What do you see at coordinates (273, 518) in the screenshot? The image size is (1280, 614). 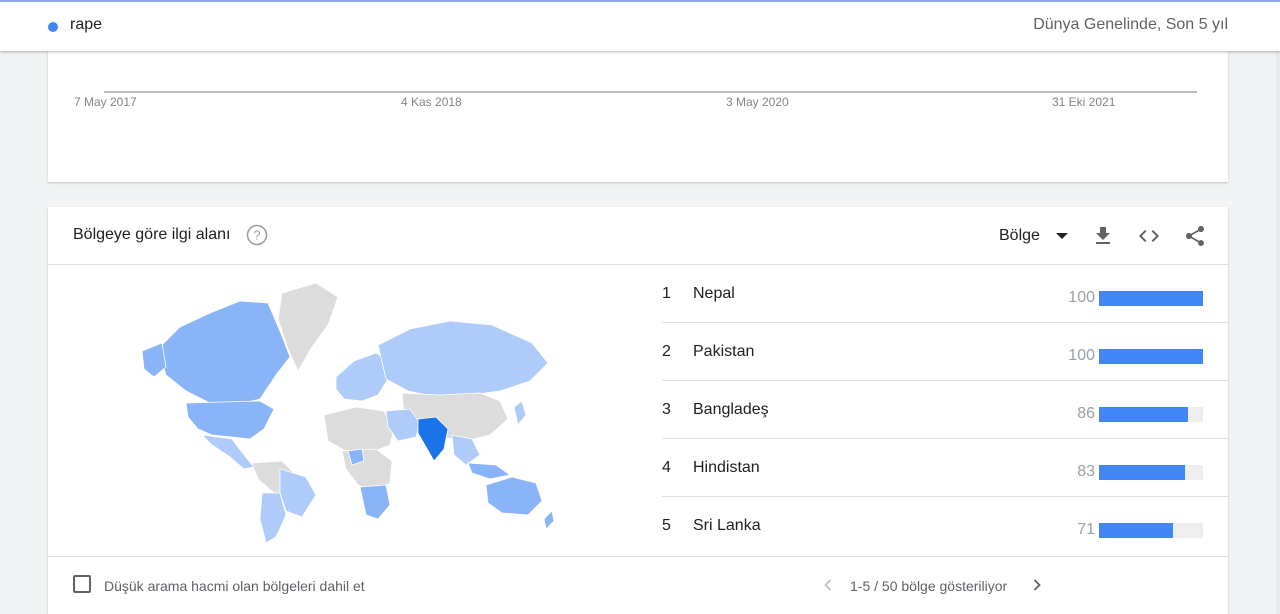 I see `south-america-south` at bounding box center [273, 518].